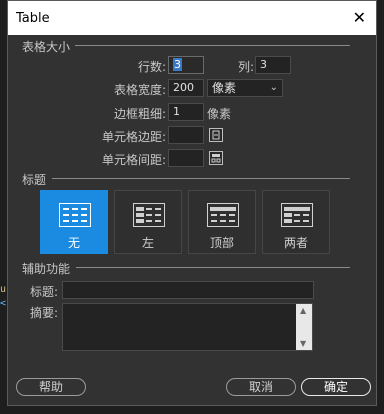  What do you see at coordinates (147, 243) in the screenshot?
I see `header-option-label: 左` at bounding box center [147, 243].